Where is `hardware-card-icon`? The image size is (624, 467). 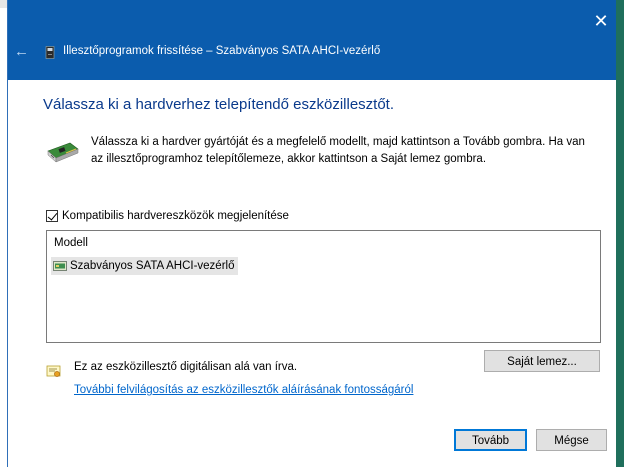
hardware-card-icon is located at coordinates (63, 152).